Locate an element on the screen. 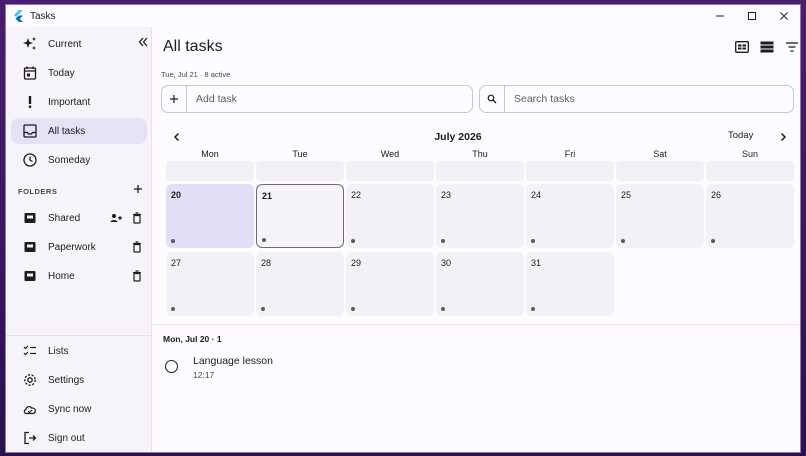 The image size is (806, 456). calendar-day: 23 is located at coordinates (480, 216).